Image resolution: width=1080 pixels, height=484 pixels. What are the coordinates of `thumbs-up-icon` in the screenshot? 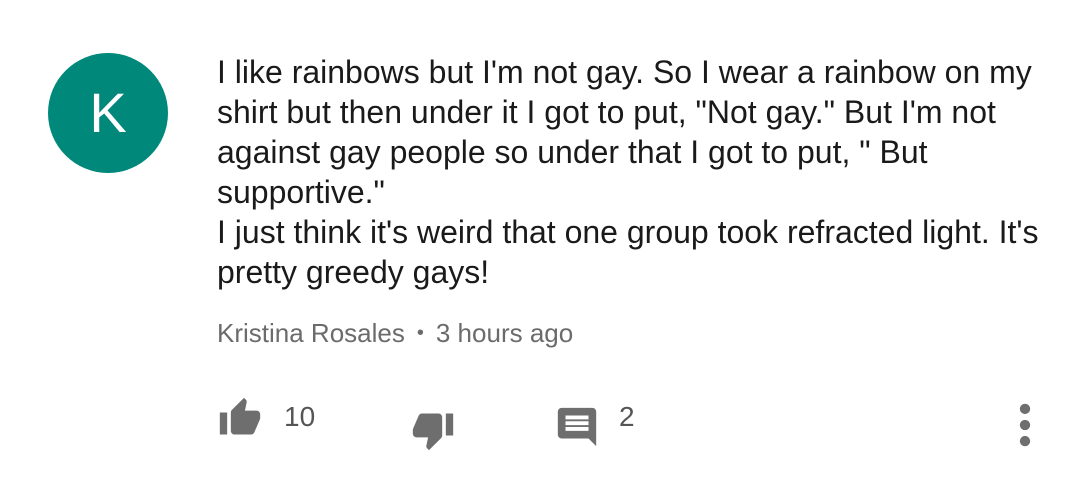 It's located at (240, 418).